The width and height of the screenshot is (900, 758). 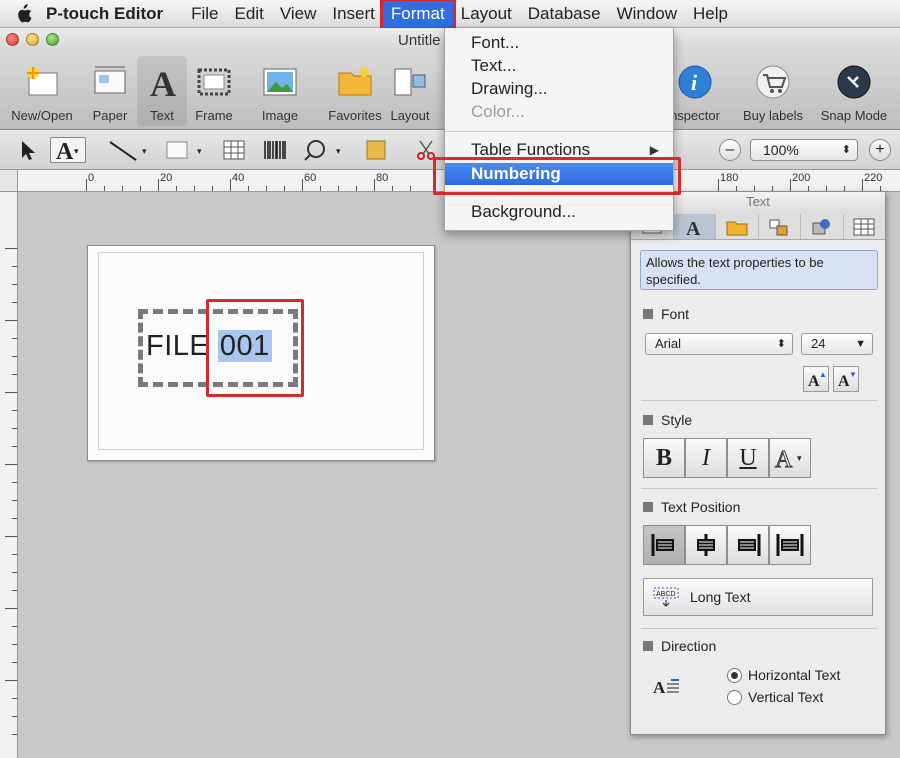 I want to click on justify-icon, so click(x=790, y=545).